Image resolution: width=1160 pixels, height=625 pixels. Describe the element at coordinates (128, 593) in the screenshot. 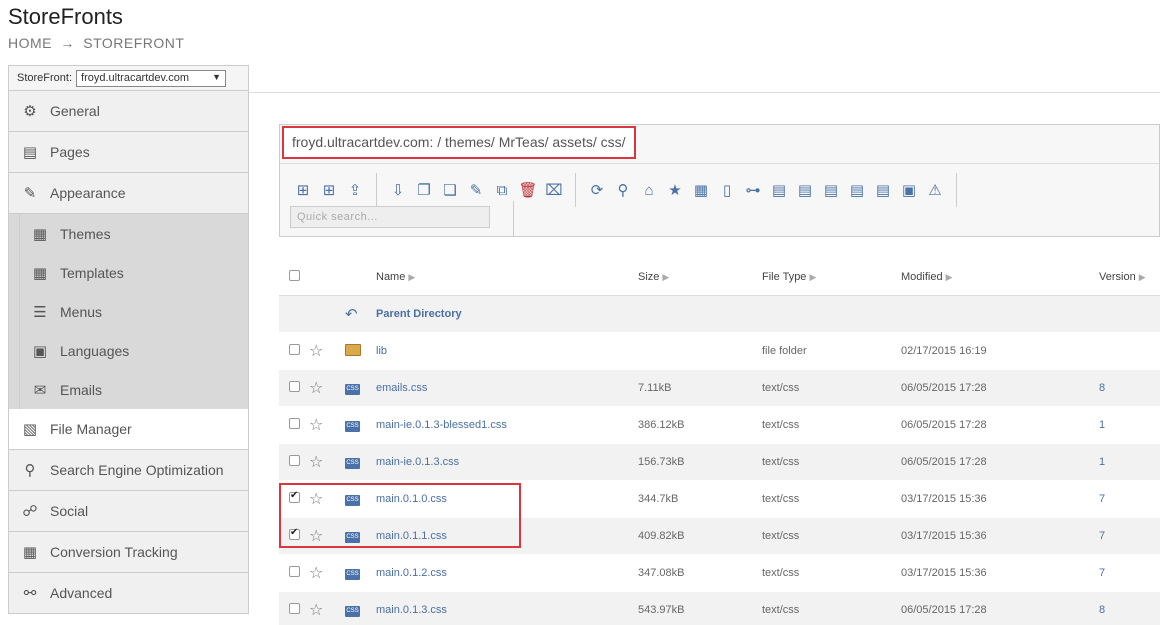

I see `sidebar-item-advanced: ⚯ Advanced` at that location.